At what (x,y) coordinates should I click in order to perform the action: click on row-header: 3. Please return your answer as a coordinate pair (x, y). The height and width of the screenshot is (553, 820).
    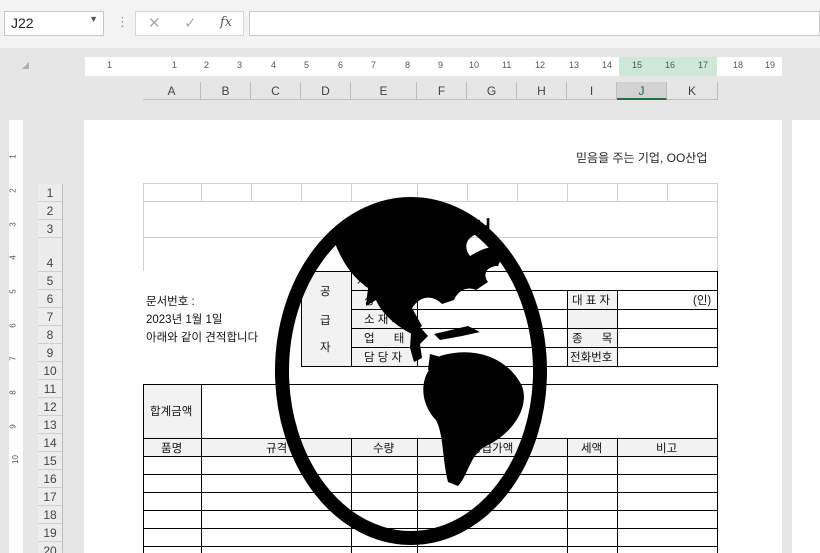
    Looking at the image, I should click on (50, 229).